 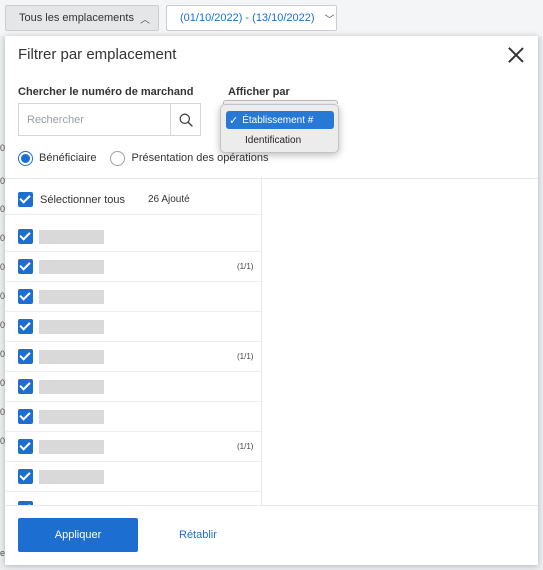 I want to click on option-label: Établissement #, so click(x=278, y=120).